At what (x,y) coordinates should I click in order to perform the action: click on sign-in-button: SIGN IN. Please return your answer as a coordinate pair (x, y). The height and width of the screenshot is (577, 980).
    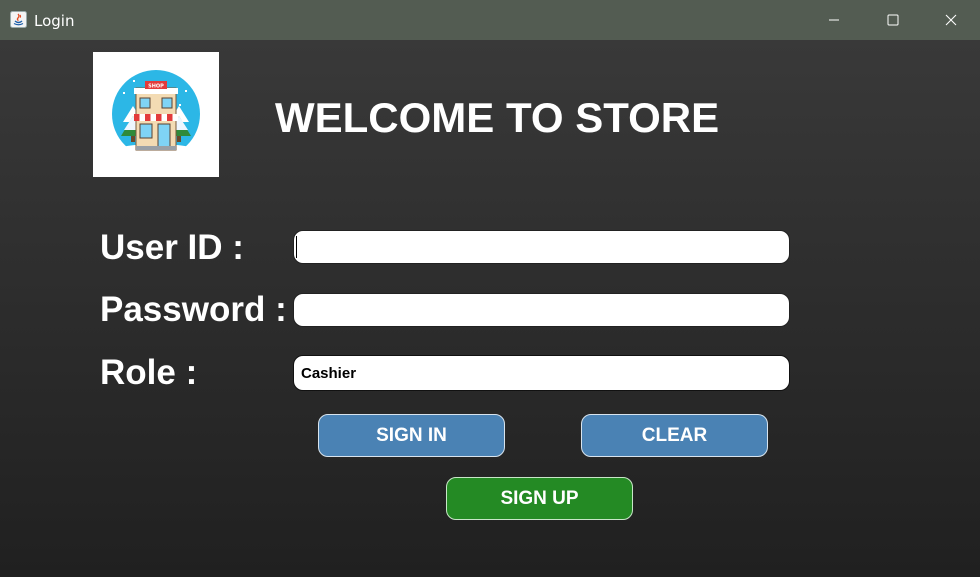
    Looking at the image, I should click on (411, 435).